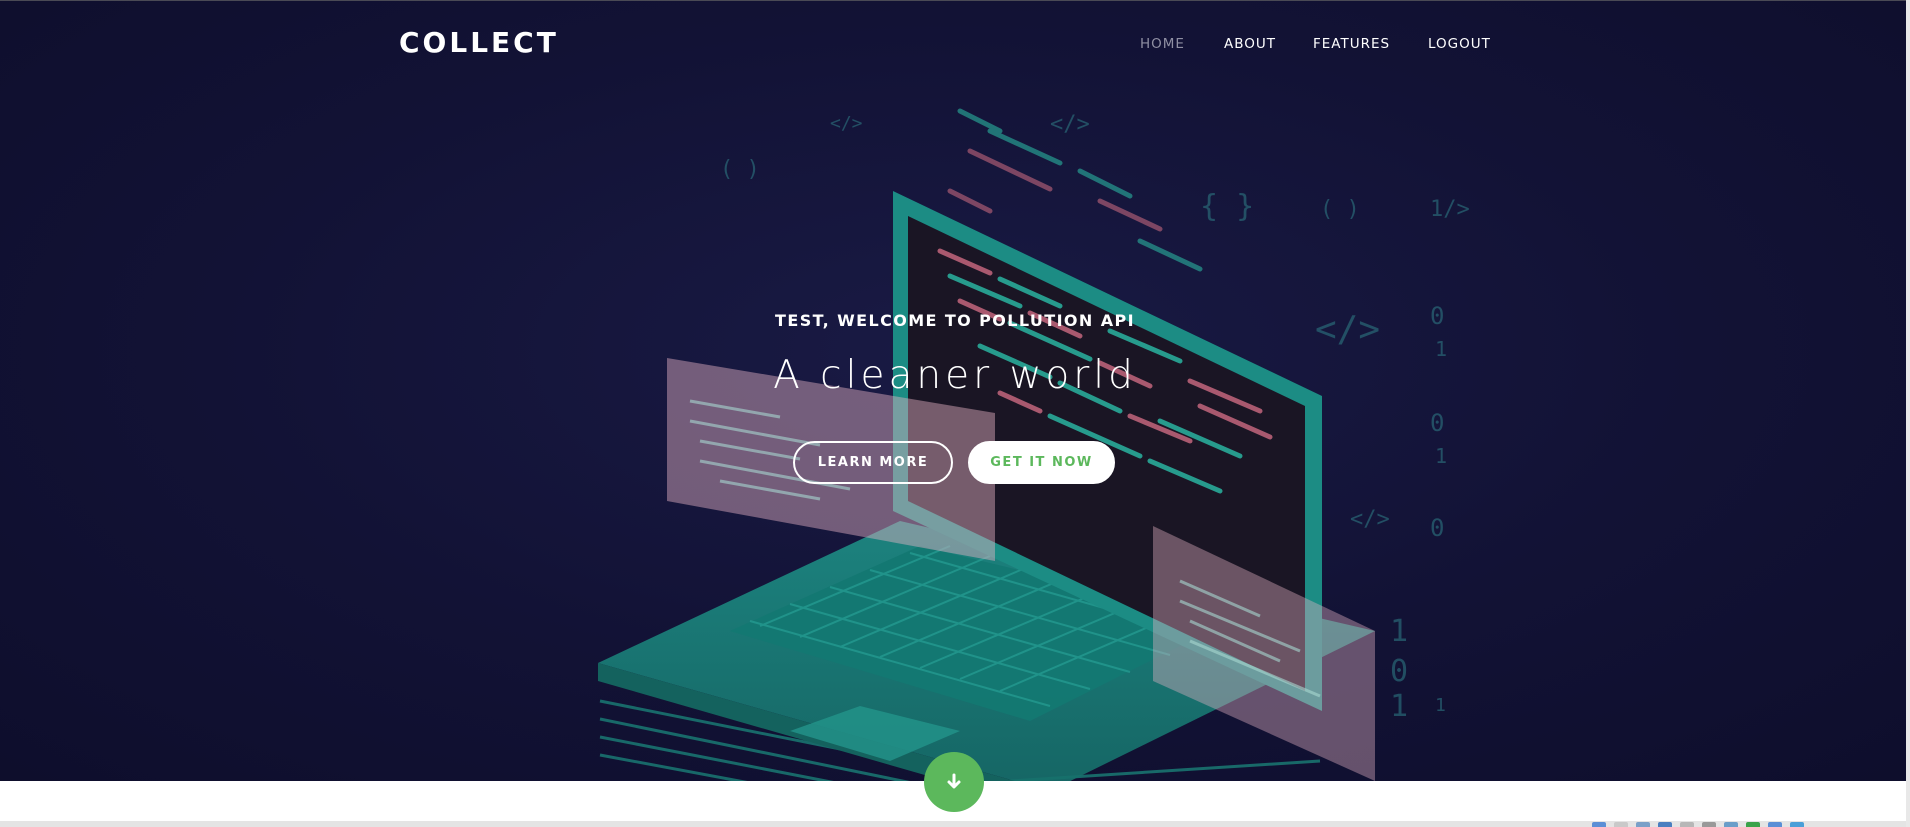 The width and height of the screenshot is (1910, 827). Describe the element at coordinates (1908, 413) in the screenshot. I see `scrollbar-track` at that location.